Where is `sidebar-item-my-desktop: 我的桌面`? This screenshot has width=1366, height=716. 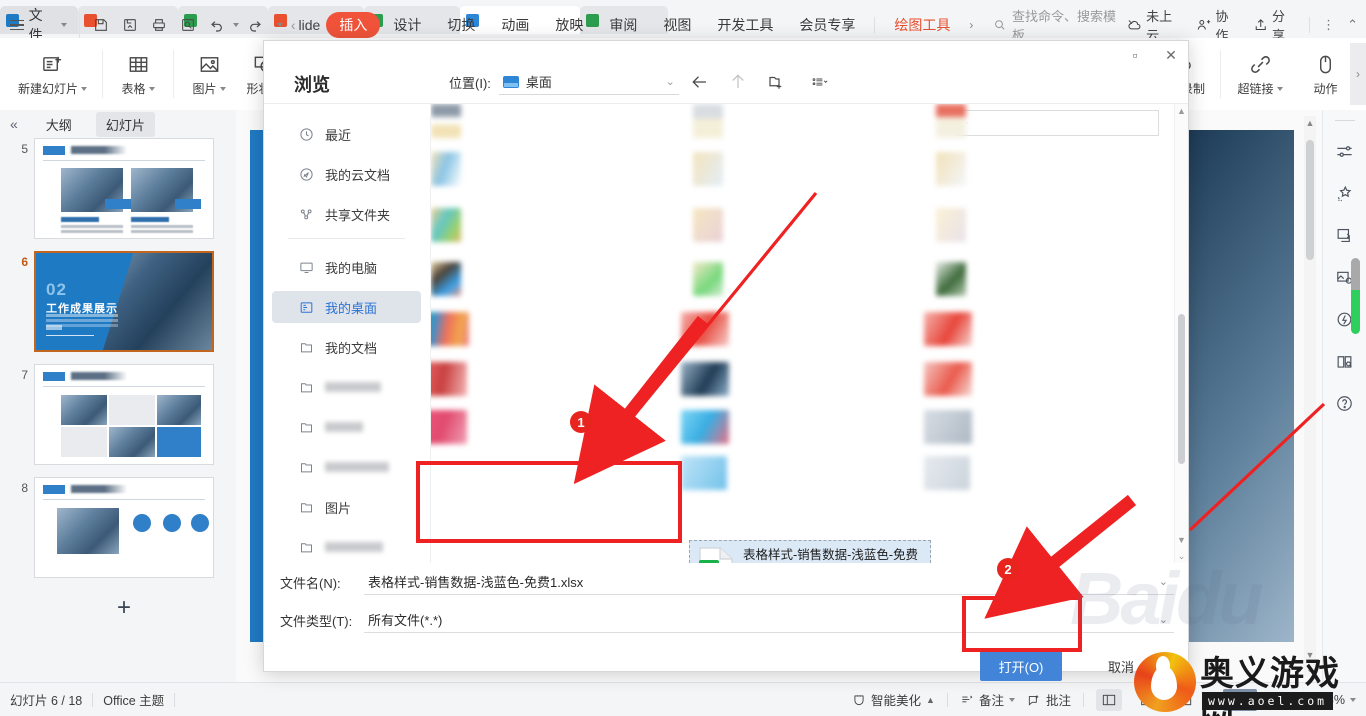 sidebar-item-my-desktop: 我的桌面 is located at coordinates (346, 307).